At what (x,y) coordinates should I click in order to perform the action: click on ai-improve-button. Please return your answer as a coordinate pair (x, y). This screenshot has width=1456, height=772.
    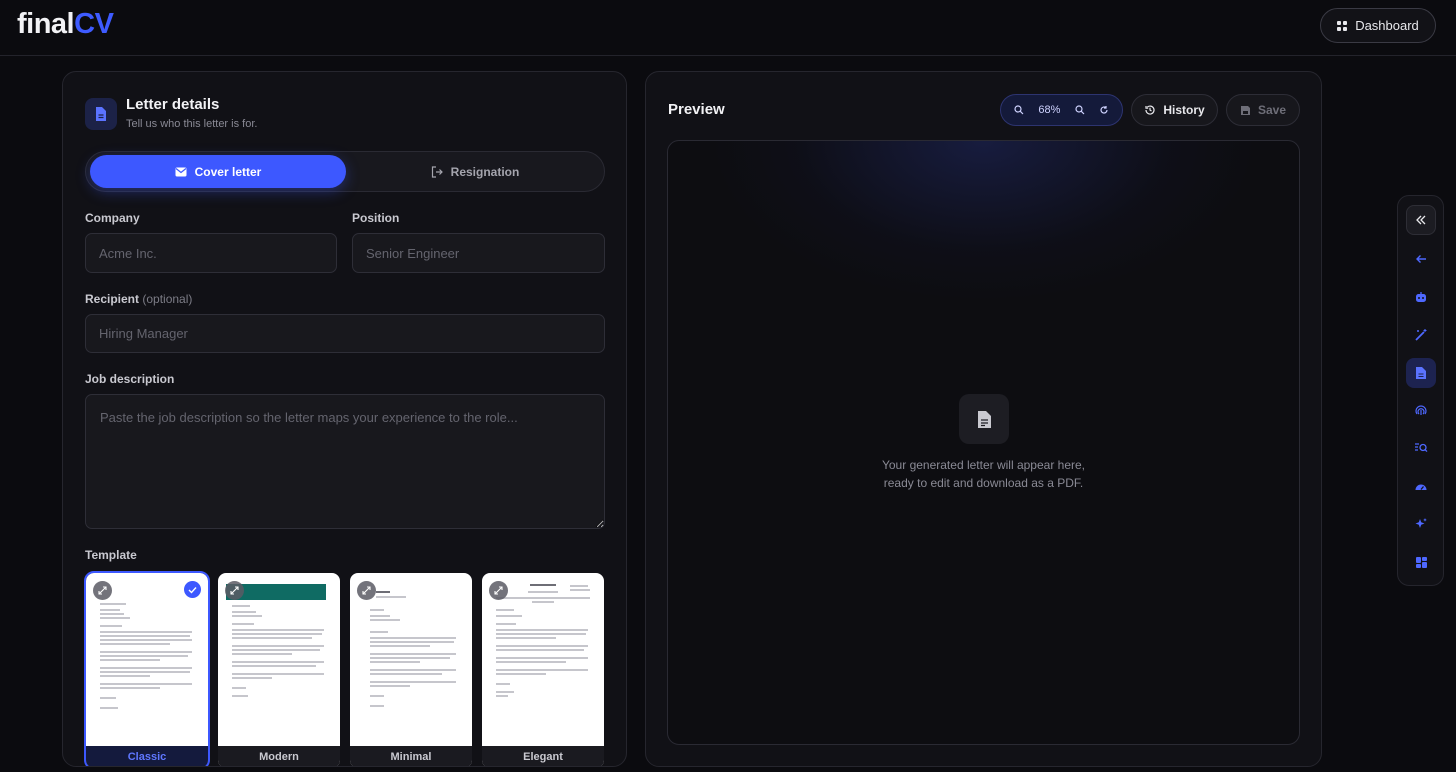
    Looking at the image, I should click on (1421, 524).